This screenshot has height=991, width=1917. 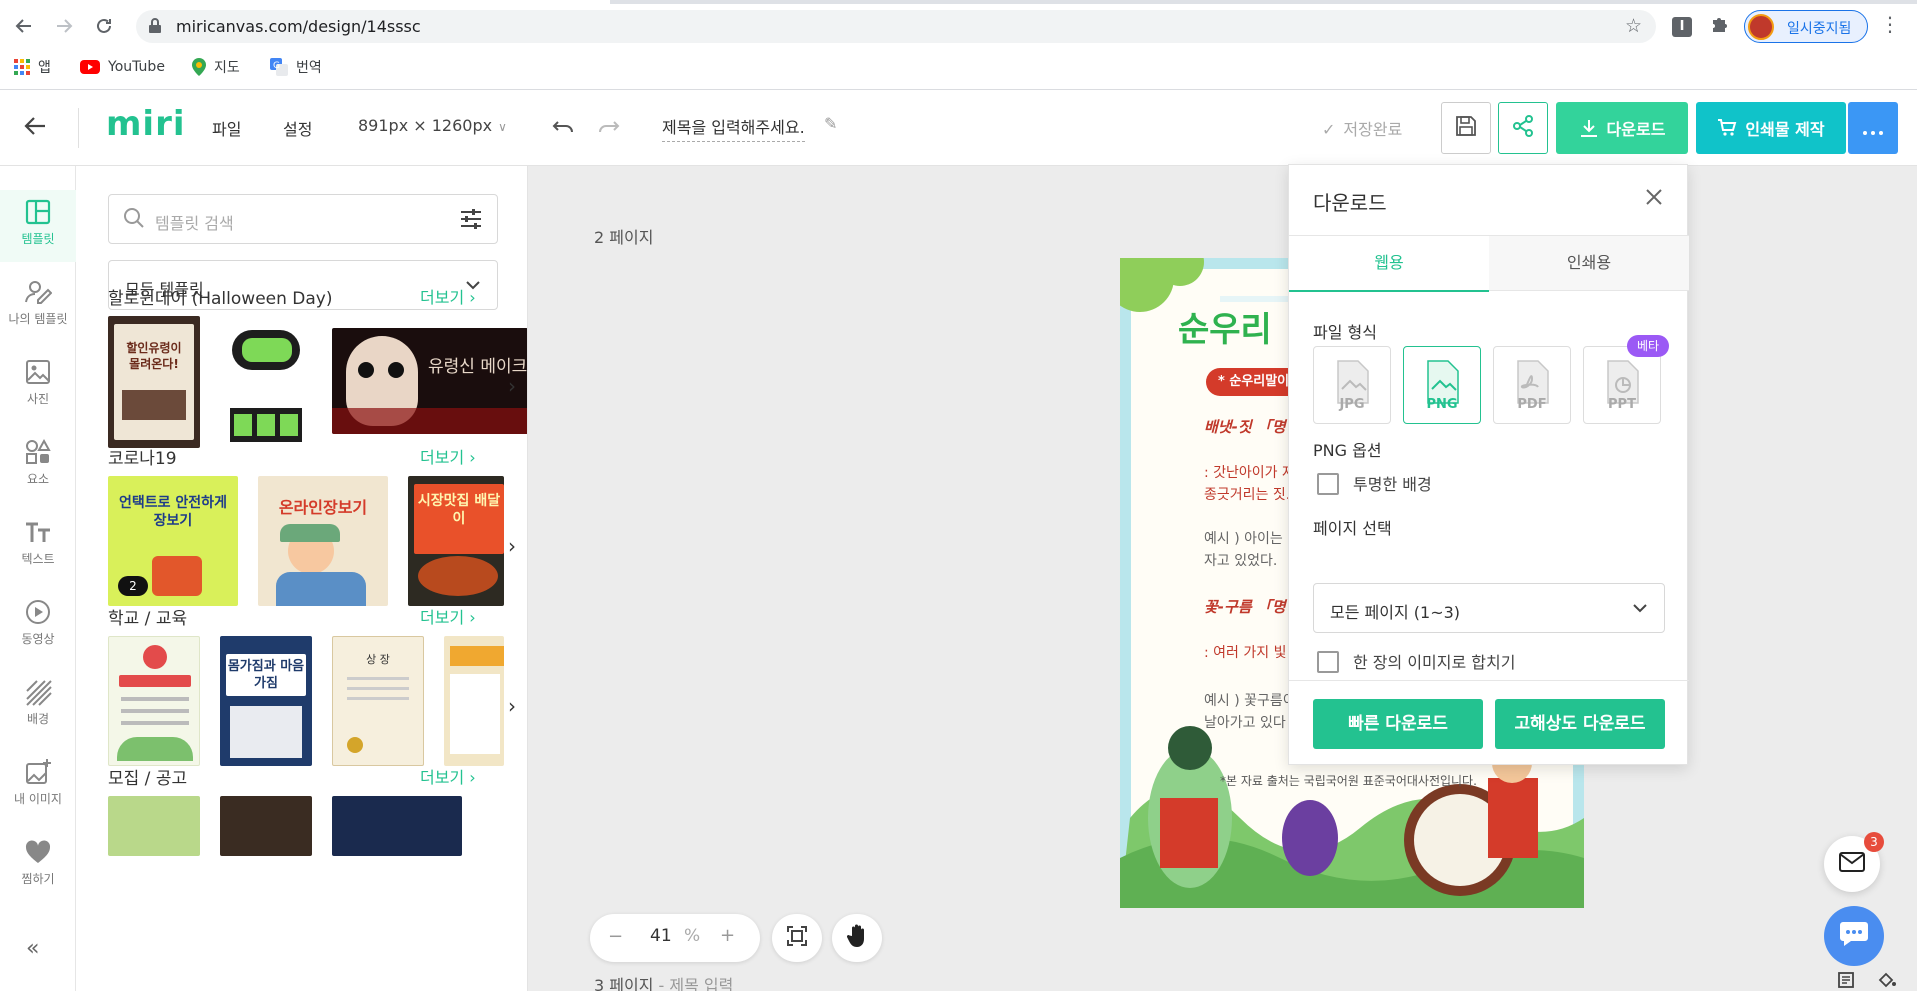 What do you see at coordinates (35, 128) in the screenshot?
I see `back-arrow-icon` at bounding box center [35, 128].